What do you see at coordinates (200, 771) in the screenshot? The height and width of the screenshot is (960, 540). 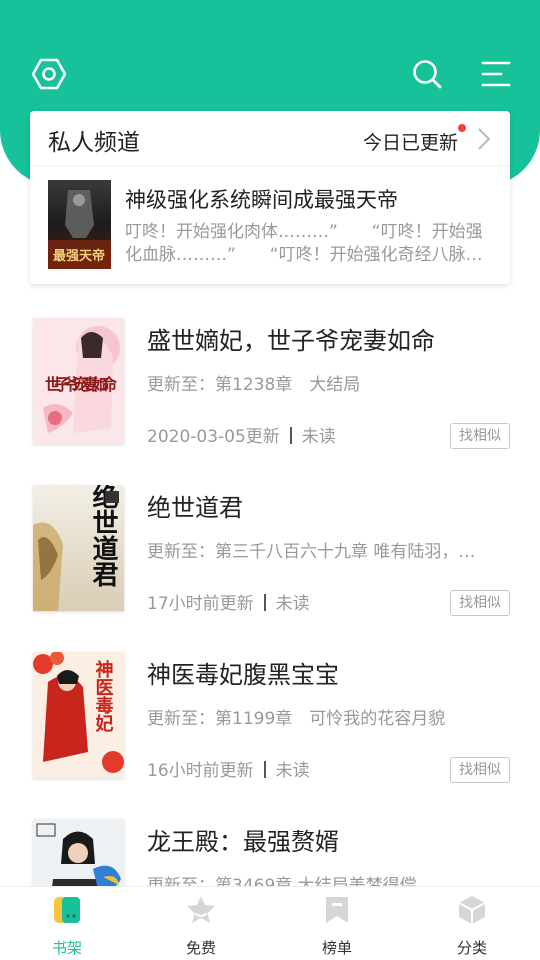 I see `book-update-time: 16小时前更新` at bounding box center [200, 771].